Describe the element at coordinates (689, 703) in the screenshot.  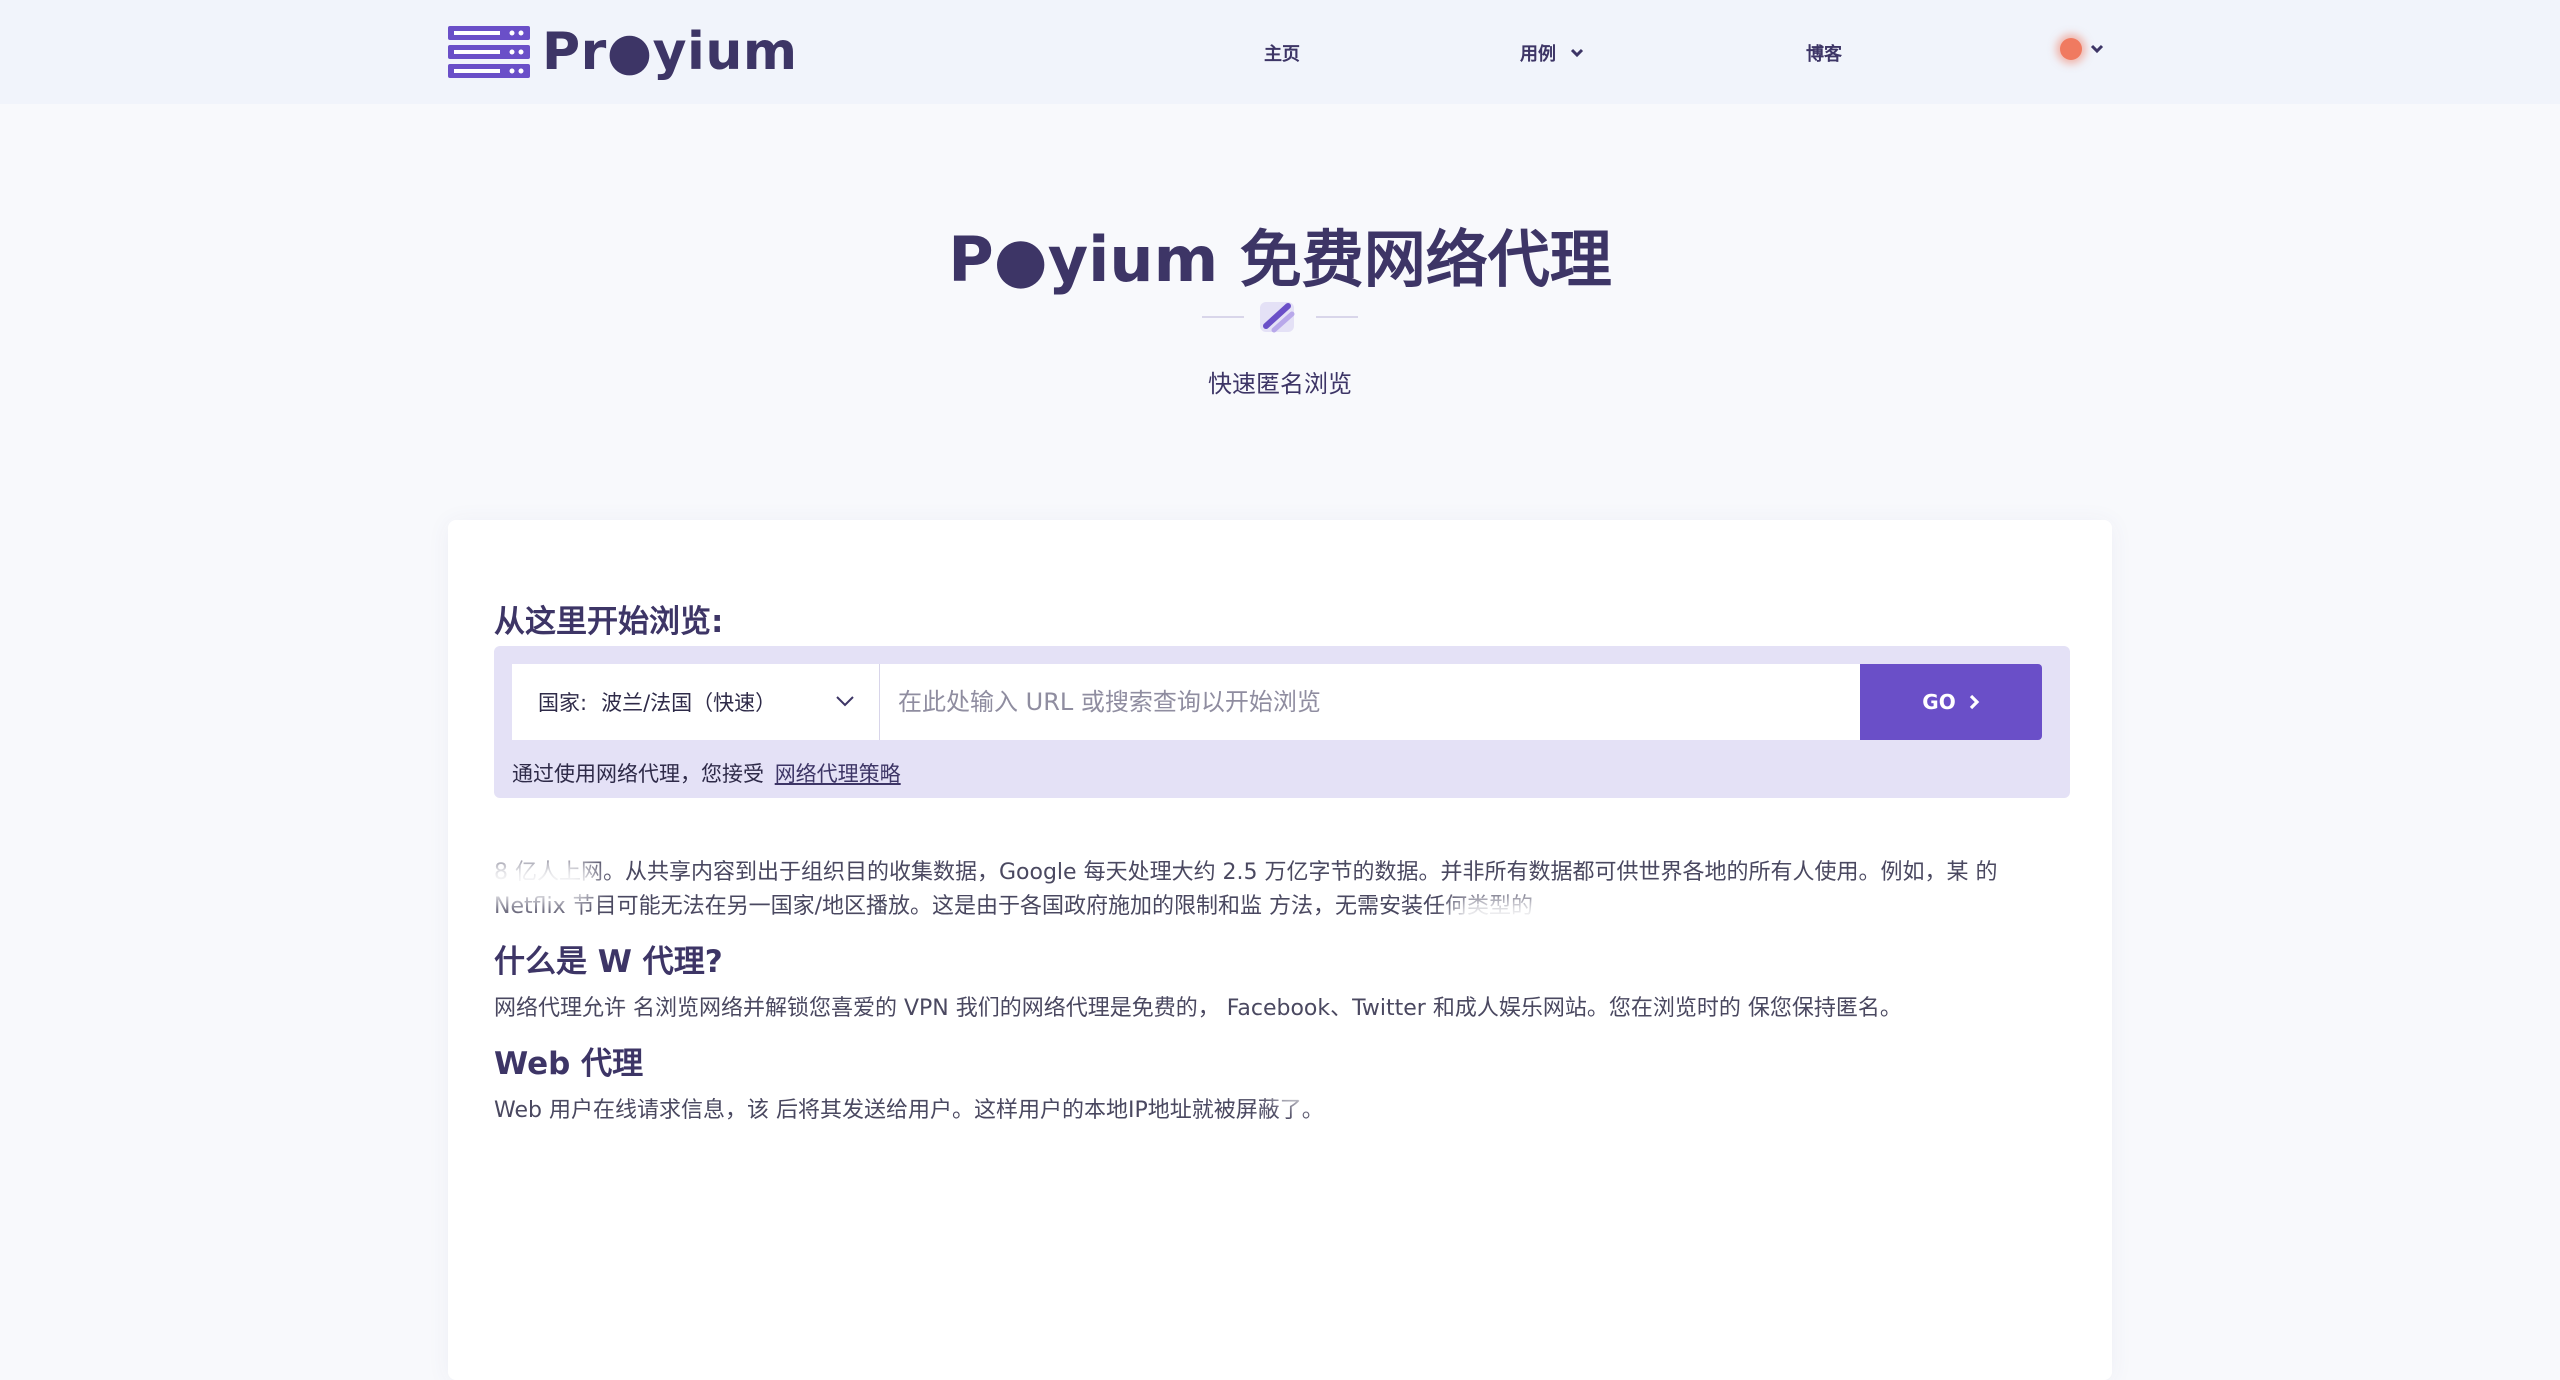
I see `country-value: 波兰/法国（快速）` at that location.